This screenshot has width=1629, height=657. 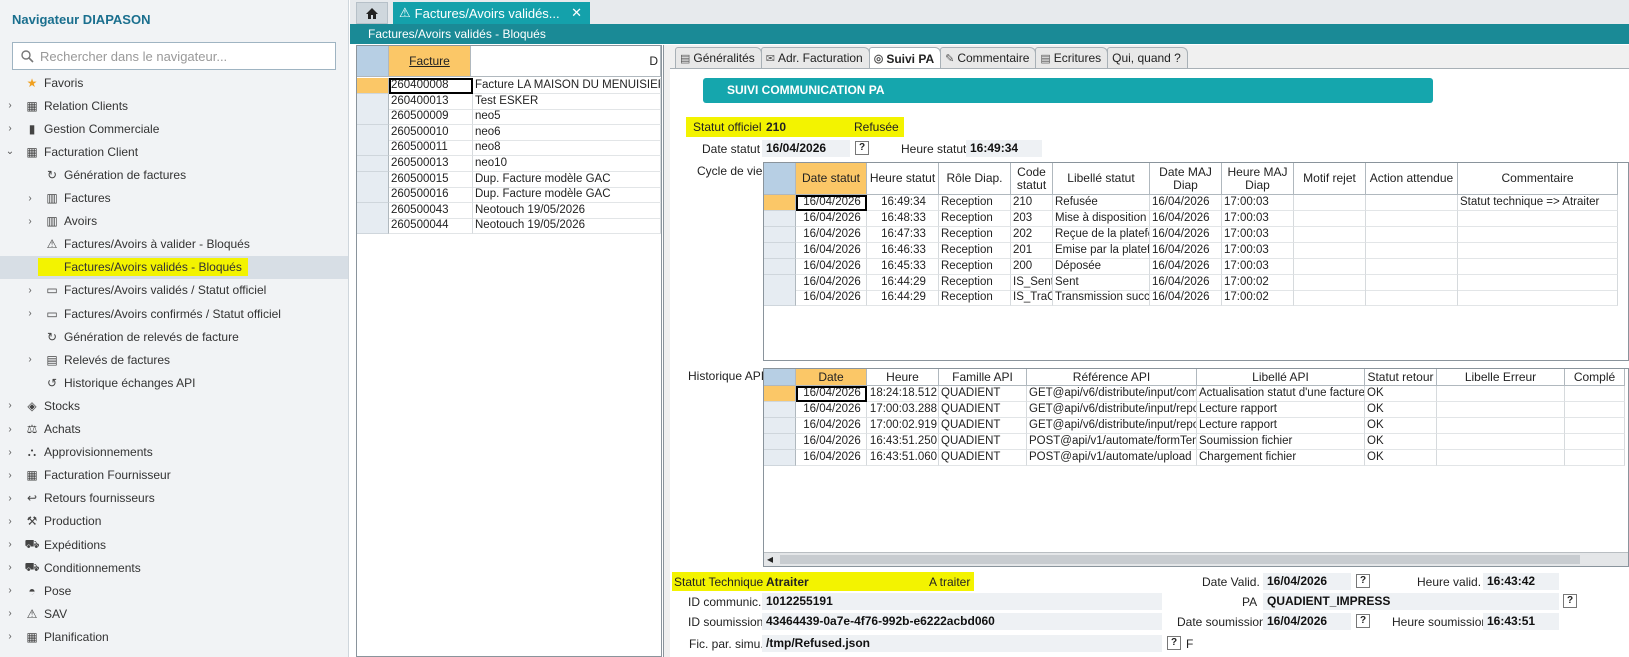 I want to click on column-header: Libellé statut, so click(x=1101, y=179).